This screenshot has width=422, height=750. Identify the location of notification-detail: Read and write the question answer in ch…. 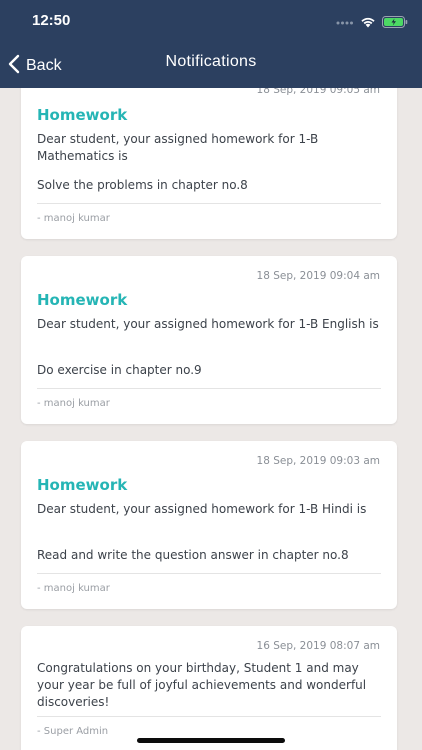
(193, 555).